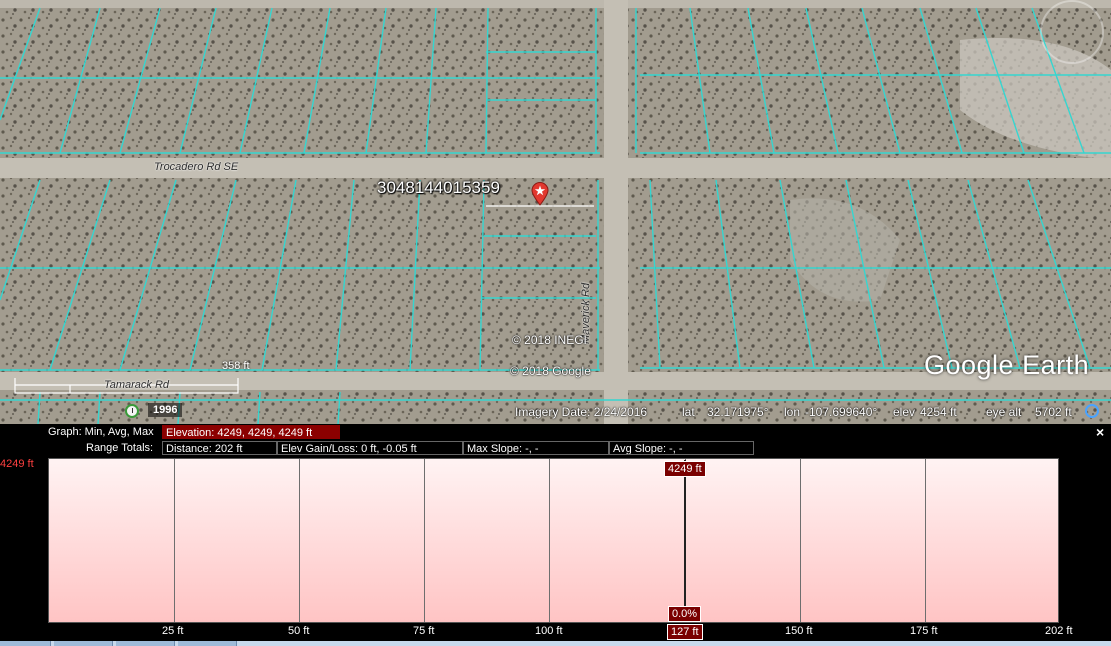 Image resolution: width=1111 pixels, height=646 pixels. I want to click on elev-value: 4254 ft, so click(938, 412).